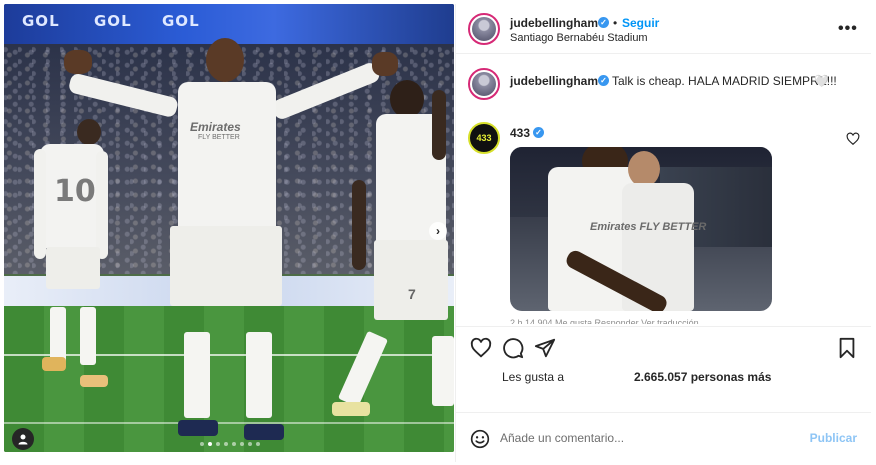  Describe the element at coordinates (554, 81) in the screenshot. I see `caption-username: judebellingham` at that location.